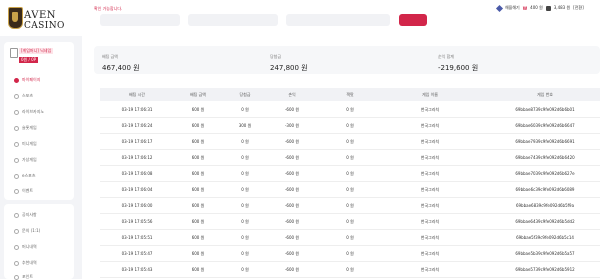 This screenshot has width=600, height=280. Describe the element at coordinates (16, 144) in the screenshot. I see `mini-game-icon` at that location.